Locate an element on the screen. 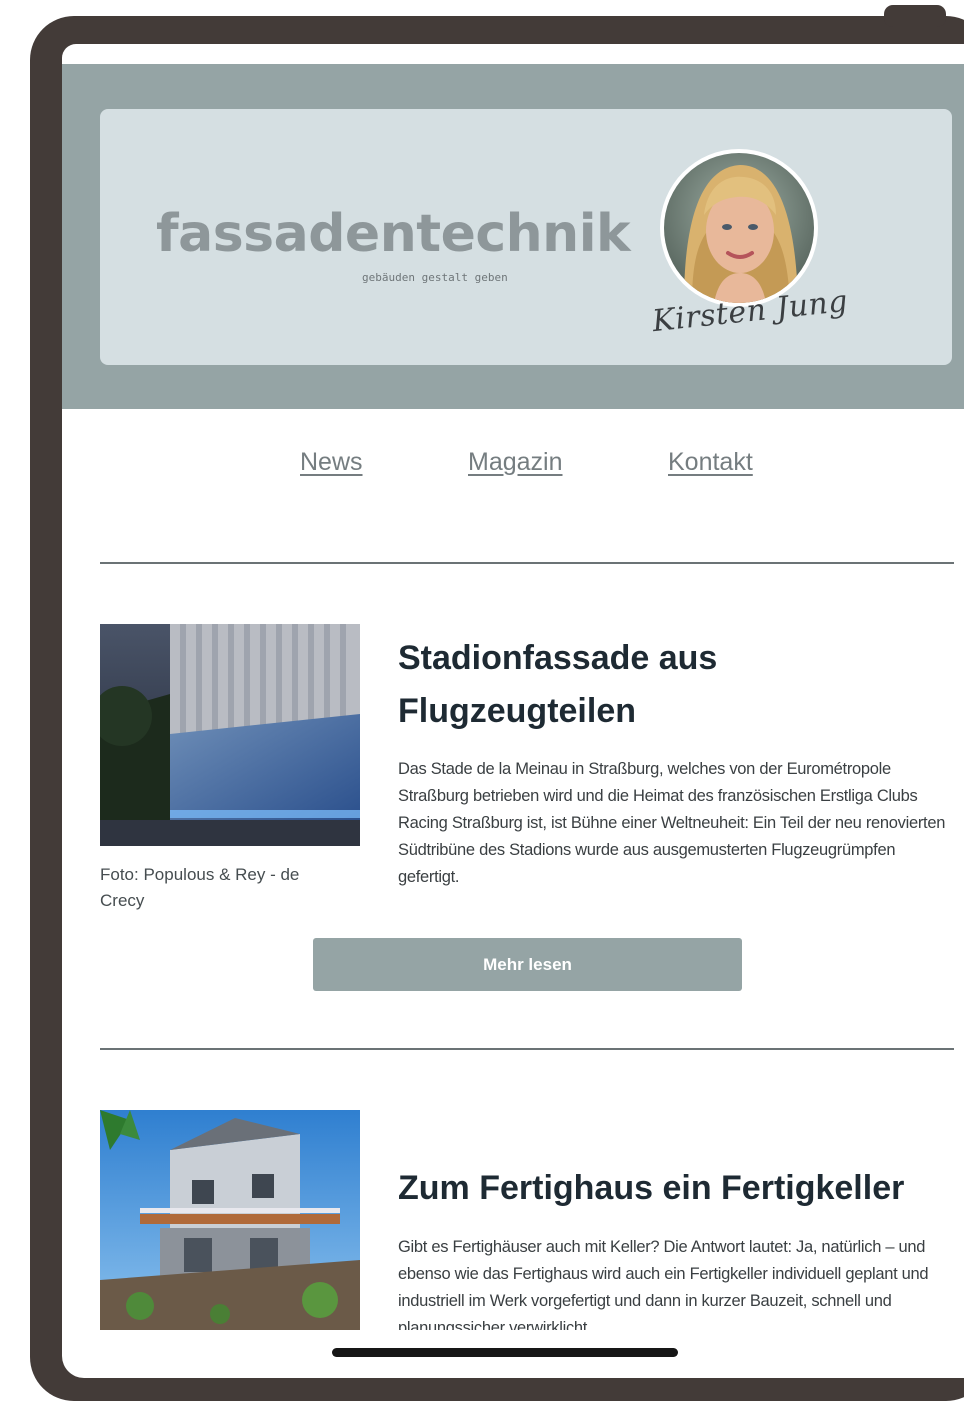 The image size is (964, 1401). portrait-photo is located at coordinates (739, 228).